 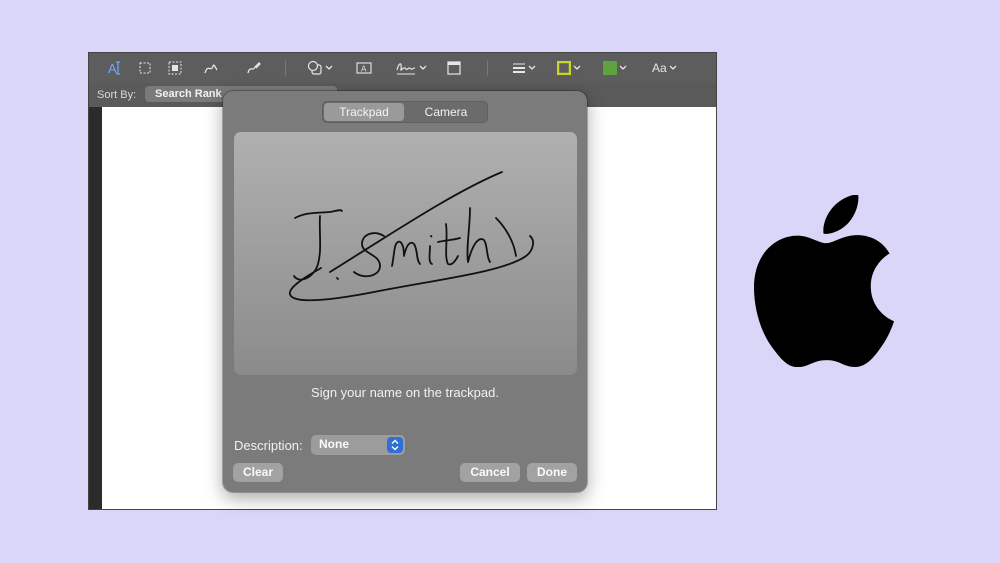 I want to click on description-label: Description:, so click(x=268, y=445).